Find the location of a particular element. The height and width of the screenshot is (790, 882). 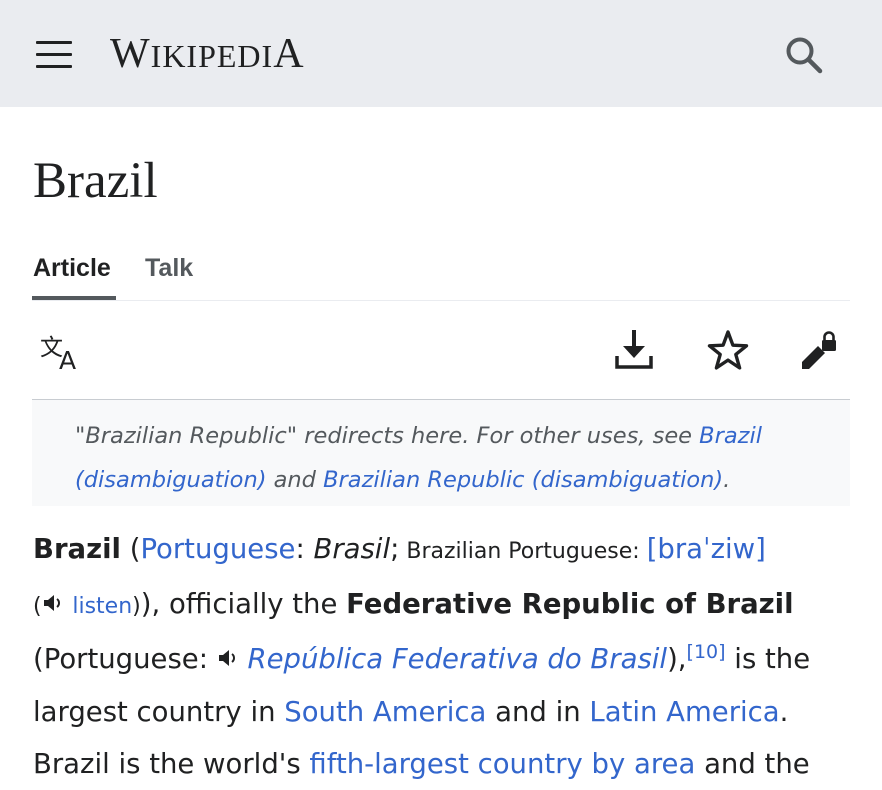

text-segment: ), officially the is located at coordinates (243, 604).